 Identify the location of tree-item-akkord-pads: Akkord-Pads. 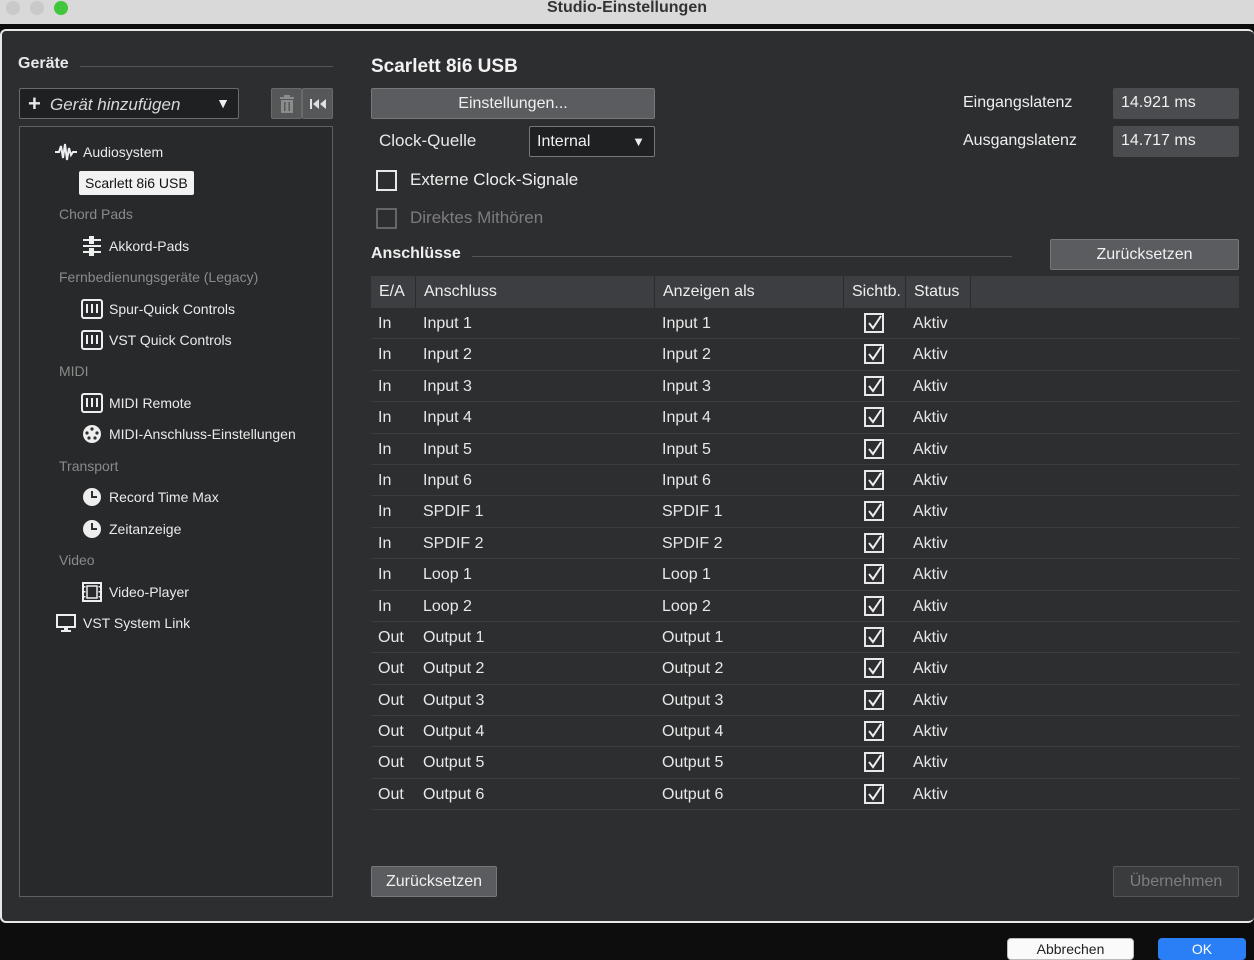
(135, 246).